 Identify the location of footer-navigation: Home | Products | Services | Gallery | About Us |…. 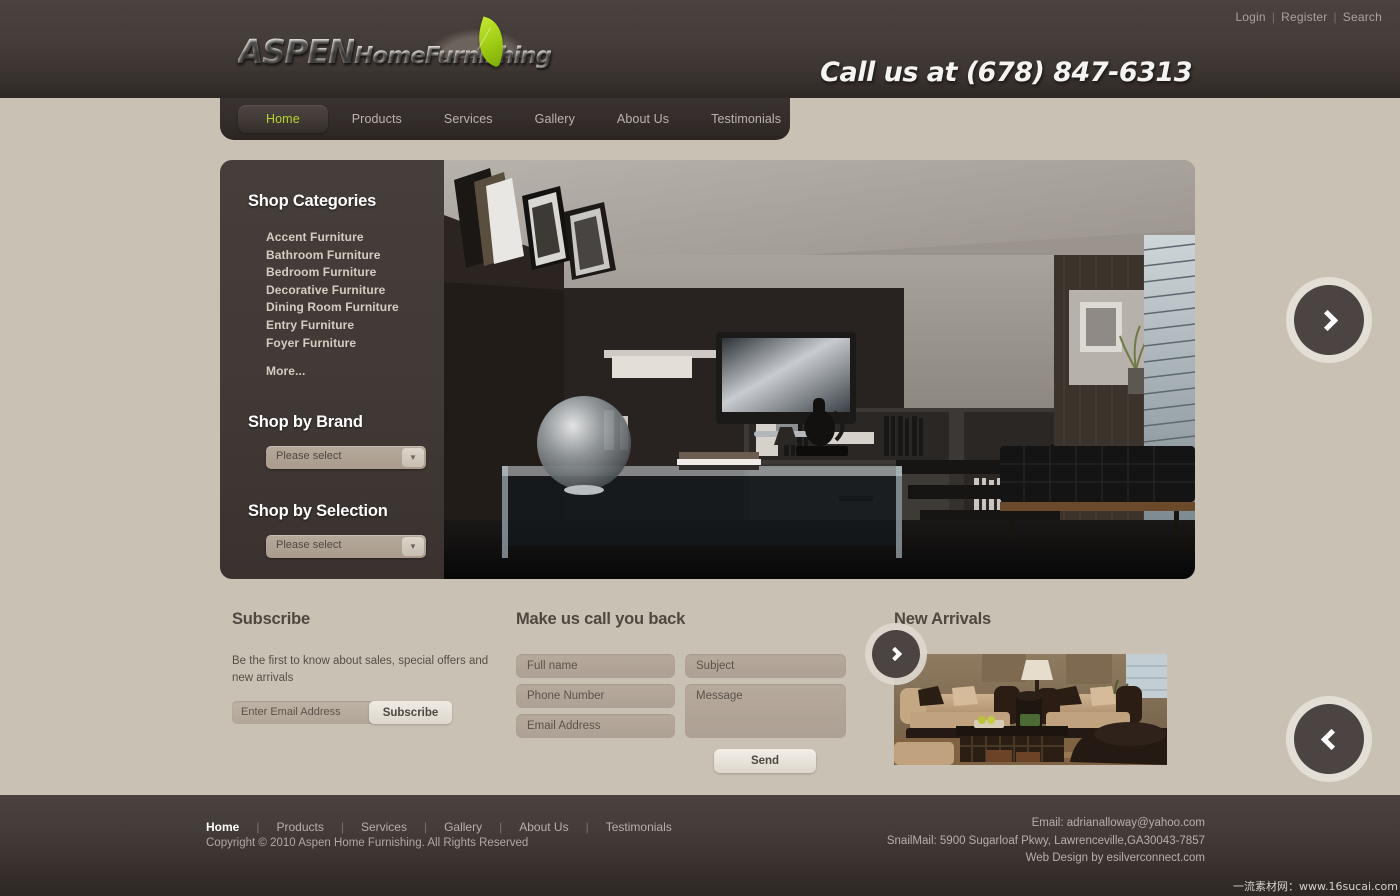
(439, 827).